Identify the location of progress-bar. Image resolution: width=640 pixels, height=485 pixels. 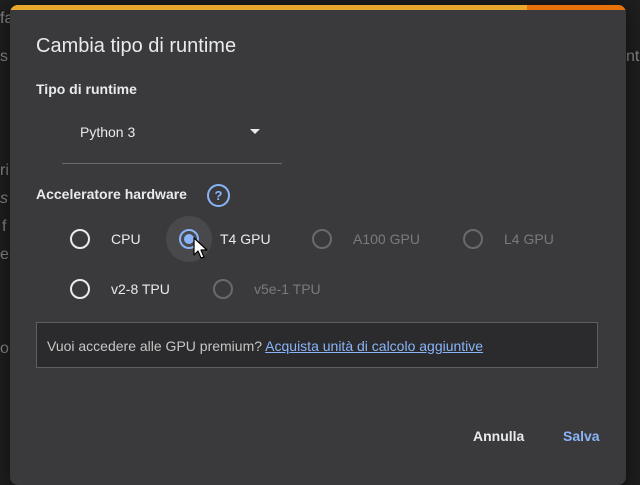
(318, 7).